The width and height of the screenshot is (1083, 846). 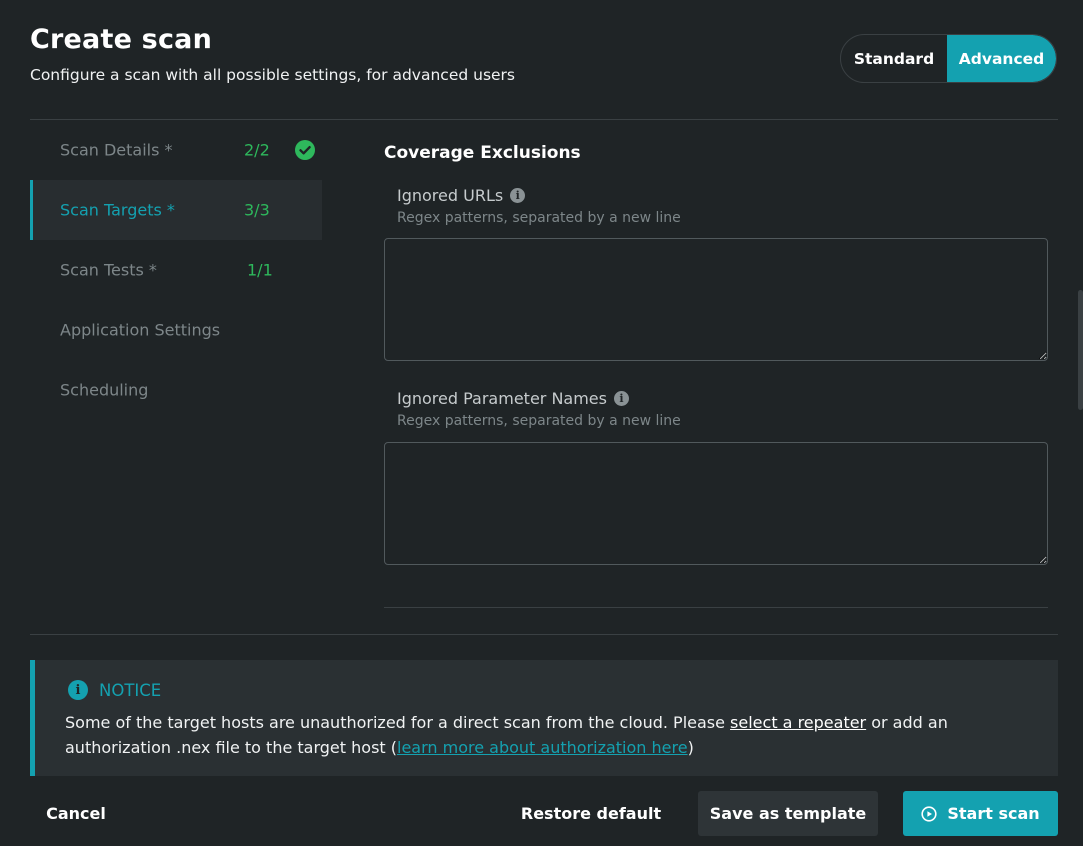 I want to click on select-repeater-link: select a repeater, so click(x=798, y=722).